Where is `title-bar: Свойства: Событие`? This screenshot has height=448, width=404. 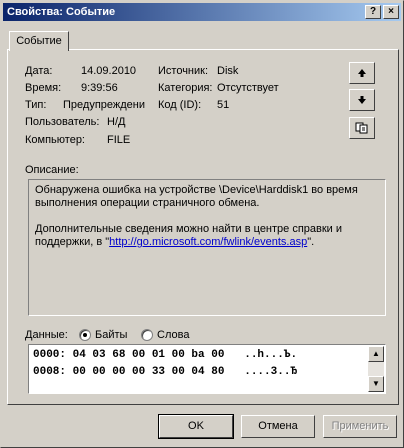
title-bar: Свойства: Событие is located at coordinates (202, 12).